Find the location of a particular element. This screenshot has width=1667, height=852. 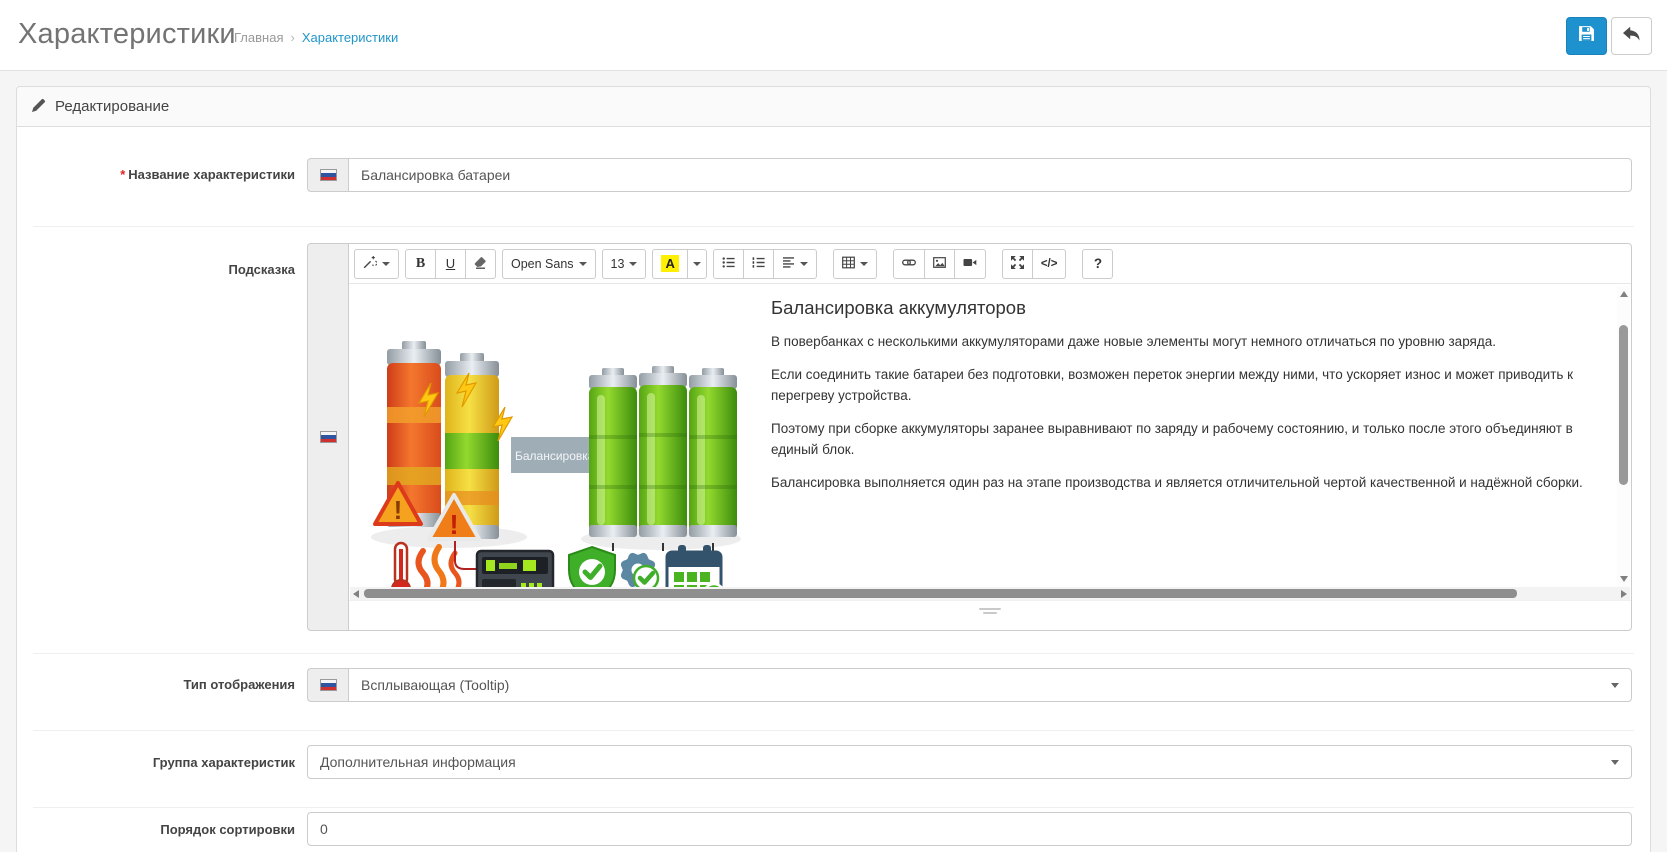

sort-order-input is located at coordinates (969, 829).